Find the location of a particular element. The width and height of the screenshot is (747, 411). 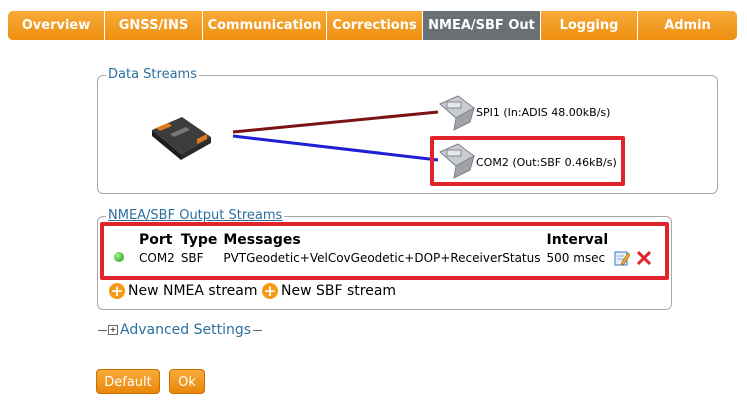

tab-overview: Overview is located at coordinates (56, 25).